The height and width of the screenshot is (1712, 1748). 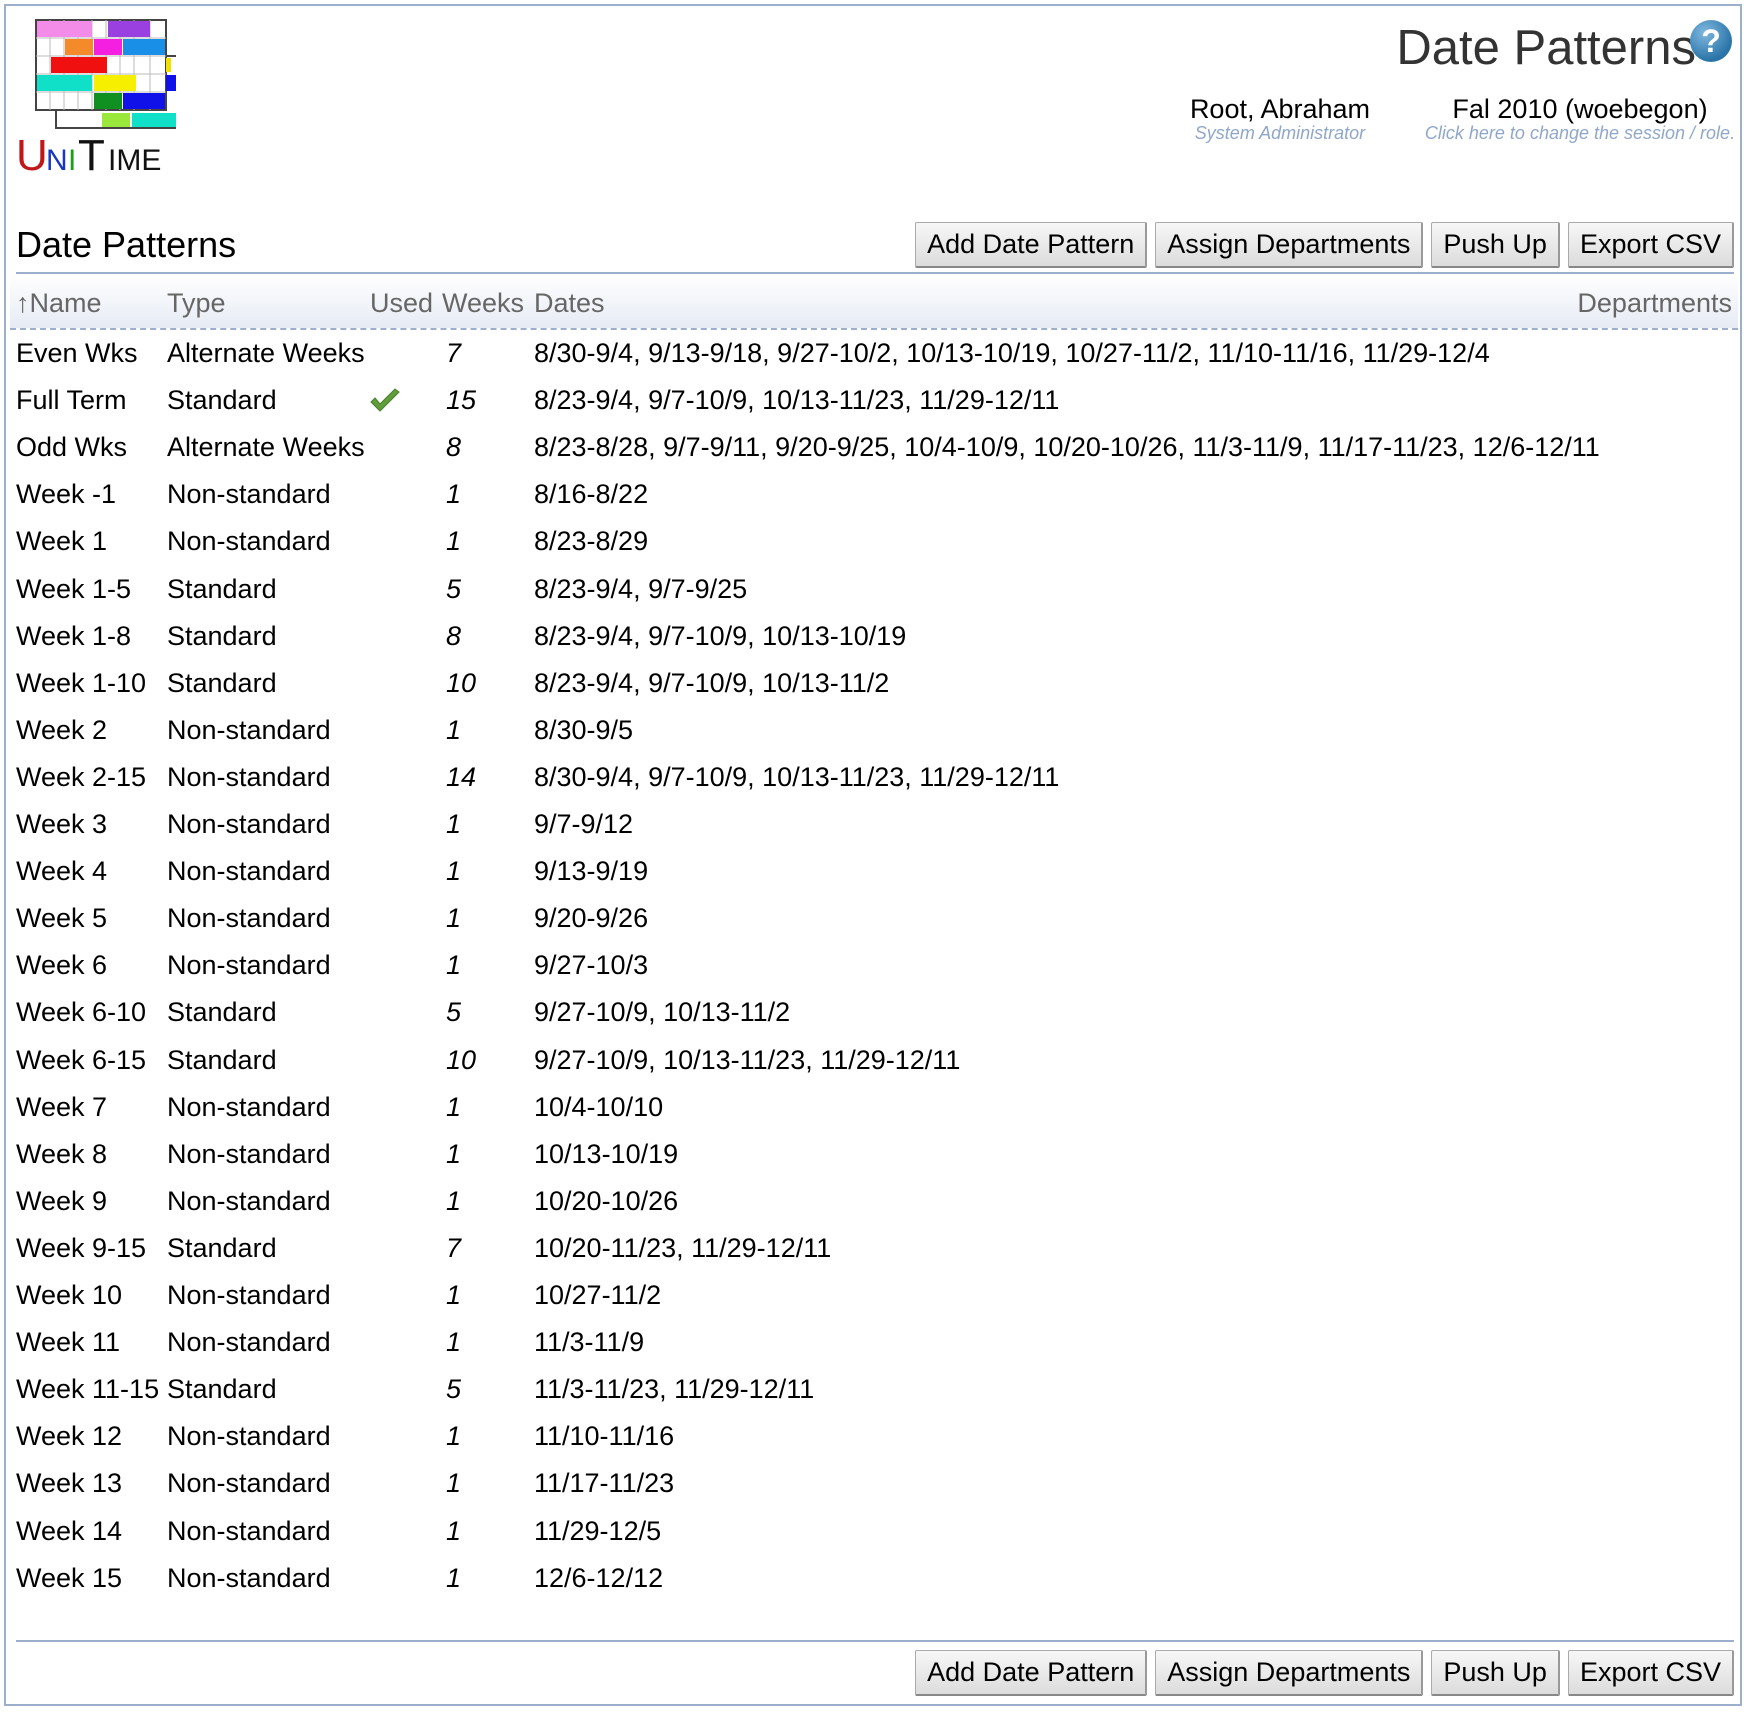 What do you see at coordinates (599, 1106) in the screenshot?
I see `pattern-dates: 10/4-10/10` at bounding box center [599, 1106].